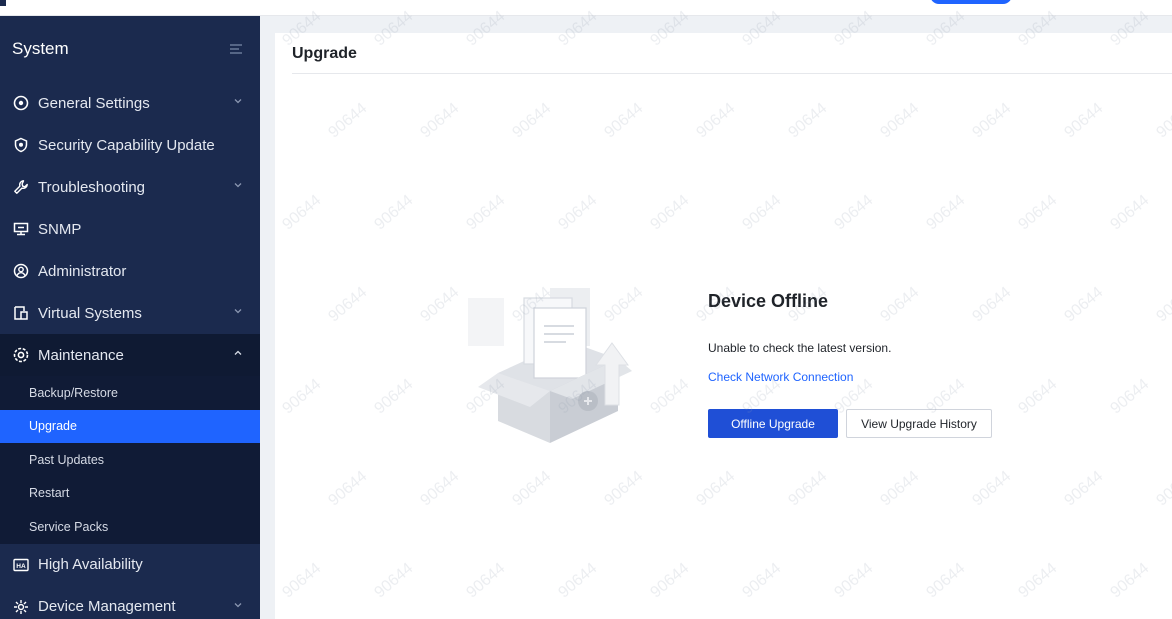 Image resolution: width=1172 pixels, height=619 pixels. Describe the element at coordinates (40, 48) in the screenshot. I see `sidebar-title: System` at that location.